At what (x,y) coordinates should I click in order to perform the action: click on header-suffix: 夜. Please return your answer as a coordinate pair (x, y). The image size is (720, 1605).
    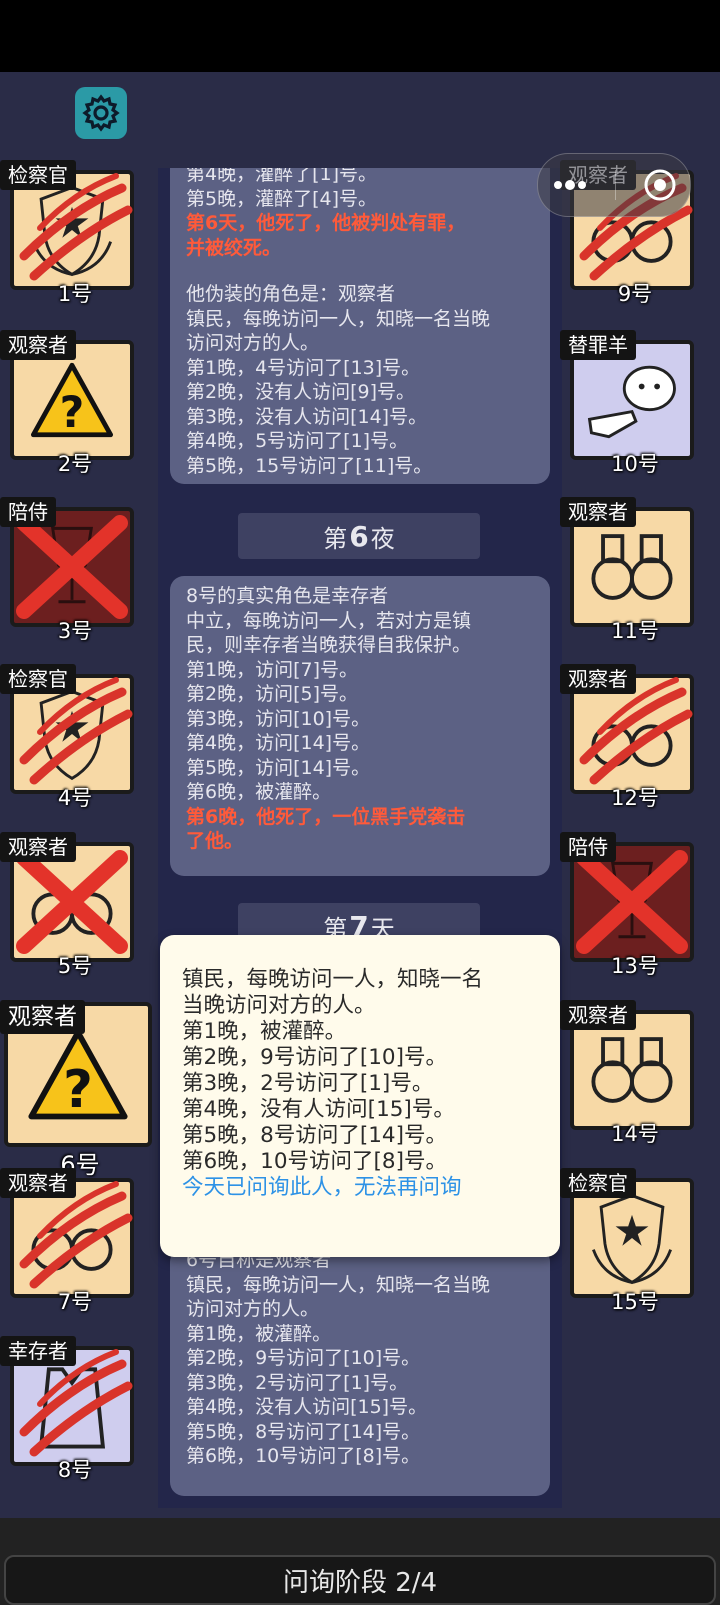
    Looking at the image, I should click on (382, 538).